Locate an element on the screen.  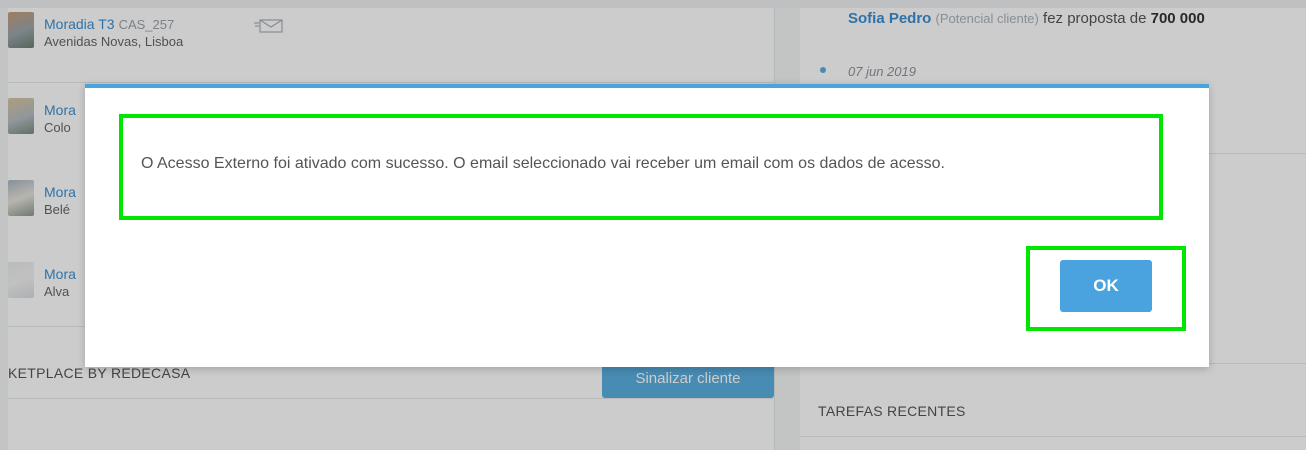
ok-button: OK is located at coordinates (1106, 286).